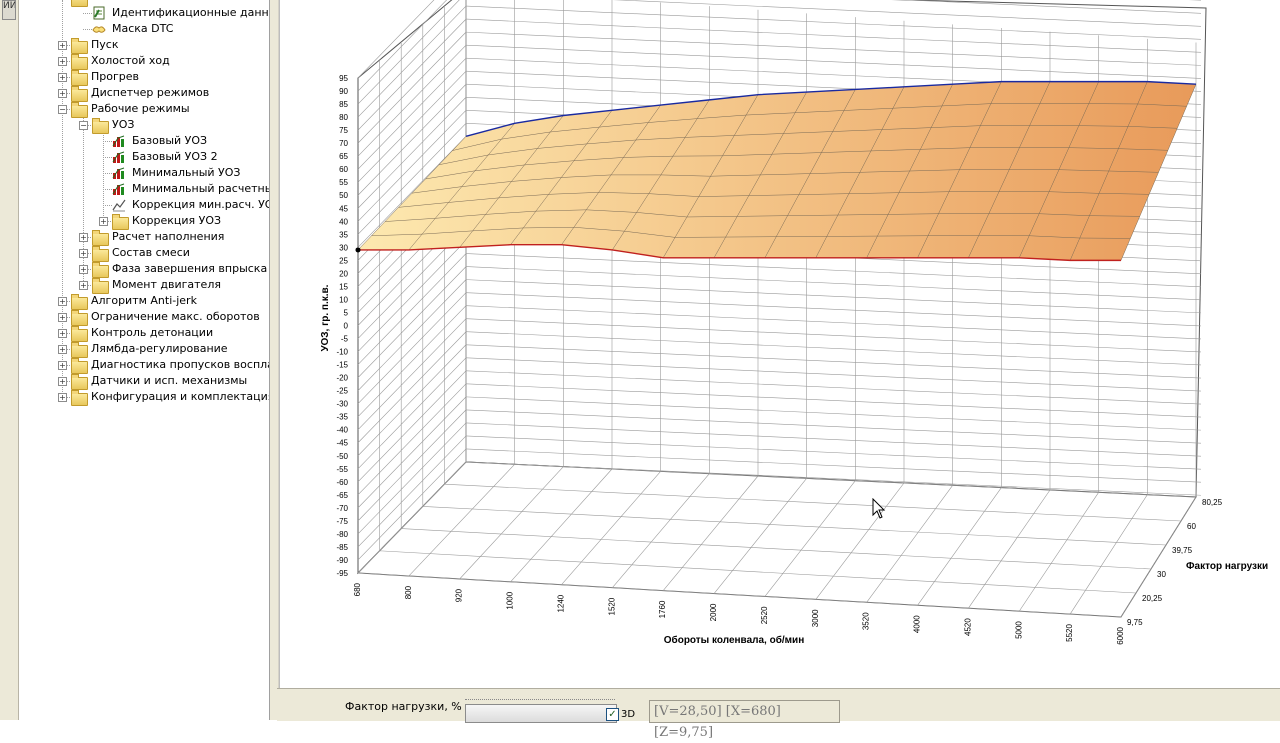 The width and height of the screenshot is (1280, 743). I want to click on y-tick-label: 30, so click(343, 247).